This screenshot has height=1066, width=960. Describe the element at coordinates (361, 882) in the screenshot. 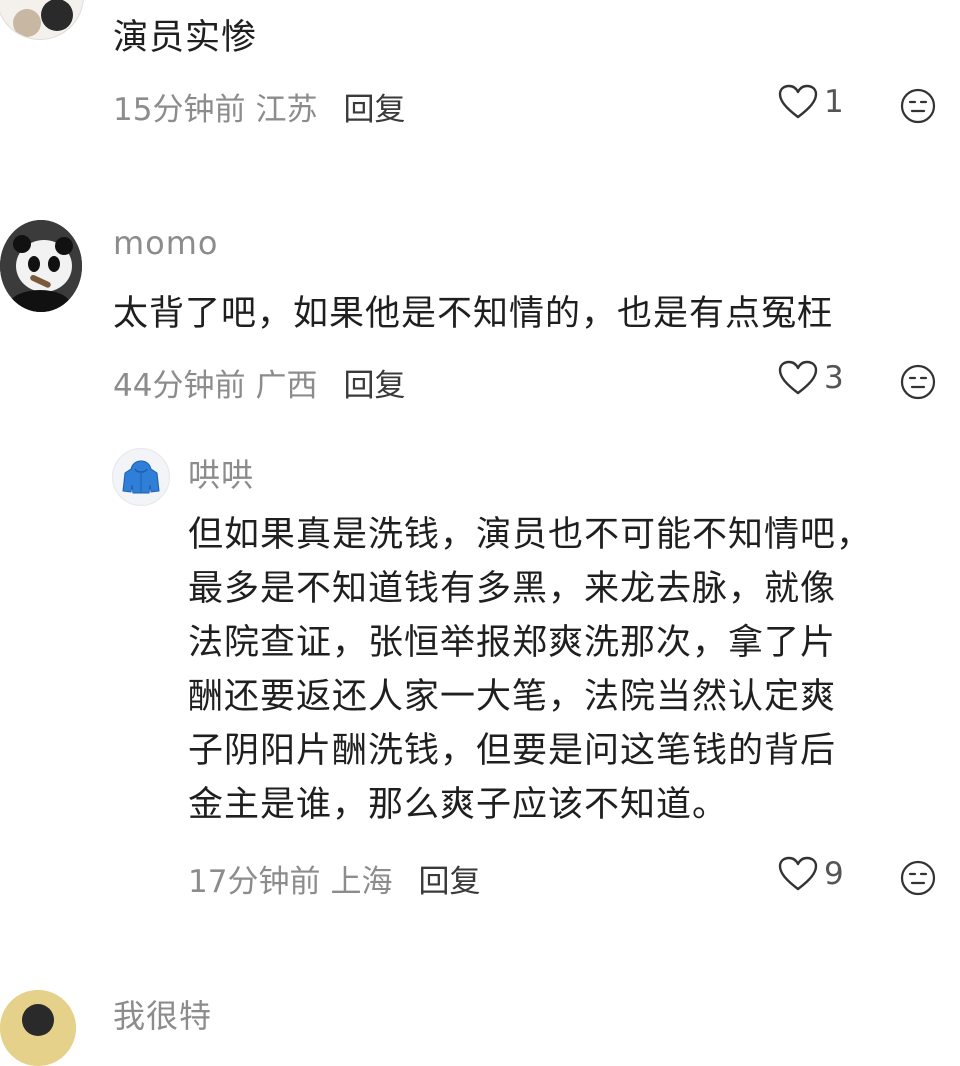

I see `comment-location: 上海` at that location.